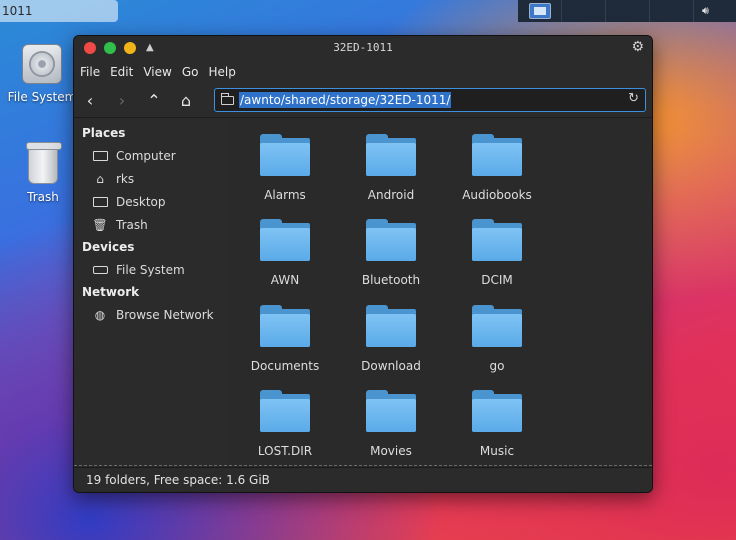 This screenshot has width=736, height=540. Describe the element at coordinates (146, 155) in the screenshot. I see `sidebar-item-label: Computer` at that location.